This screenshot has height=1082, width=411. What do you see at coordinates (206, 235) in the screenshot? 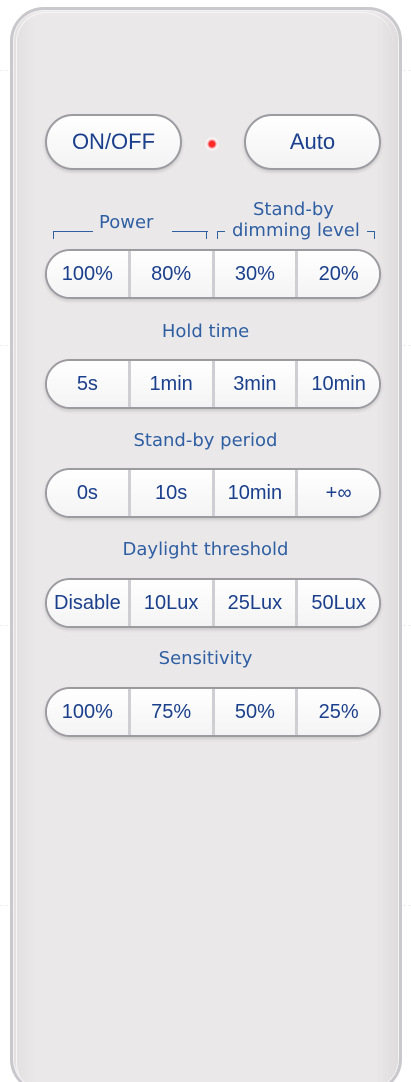
I see `power-bracket-right-tick` at bounding box center [206, 235].